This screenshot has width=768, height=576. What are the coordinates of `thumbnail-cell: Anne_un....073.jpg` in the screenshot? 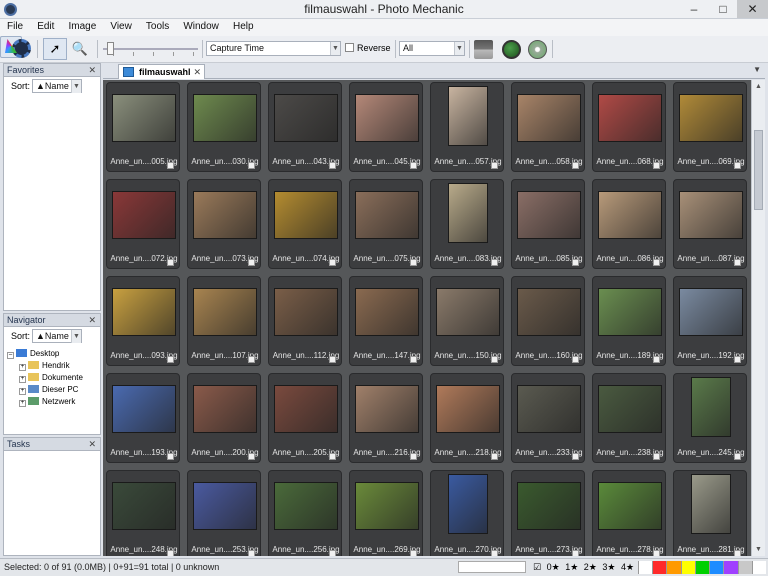 It's located at (224, 224).